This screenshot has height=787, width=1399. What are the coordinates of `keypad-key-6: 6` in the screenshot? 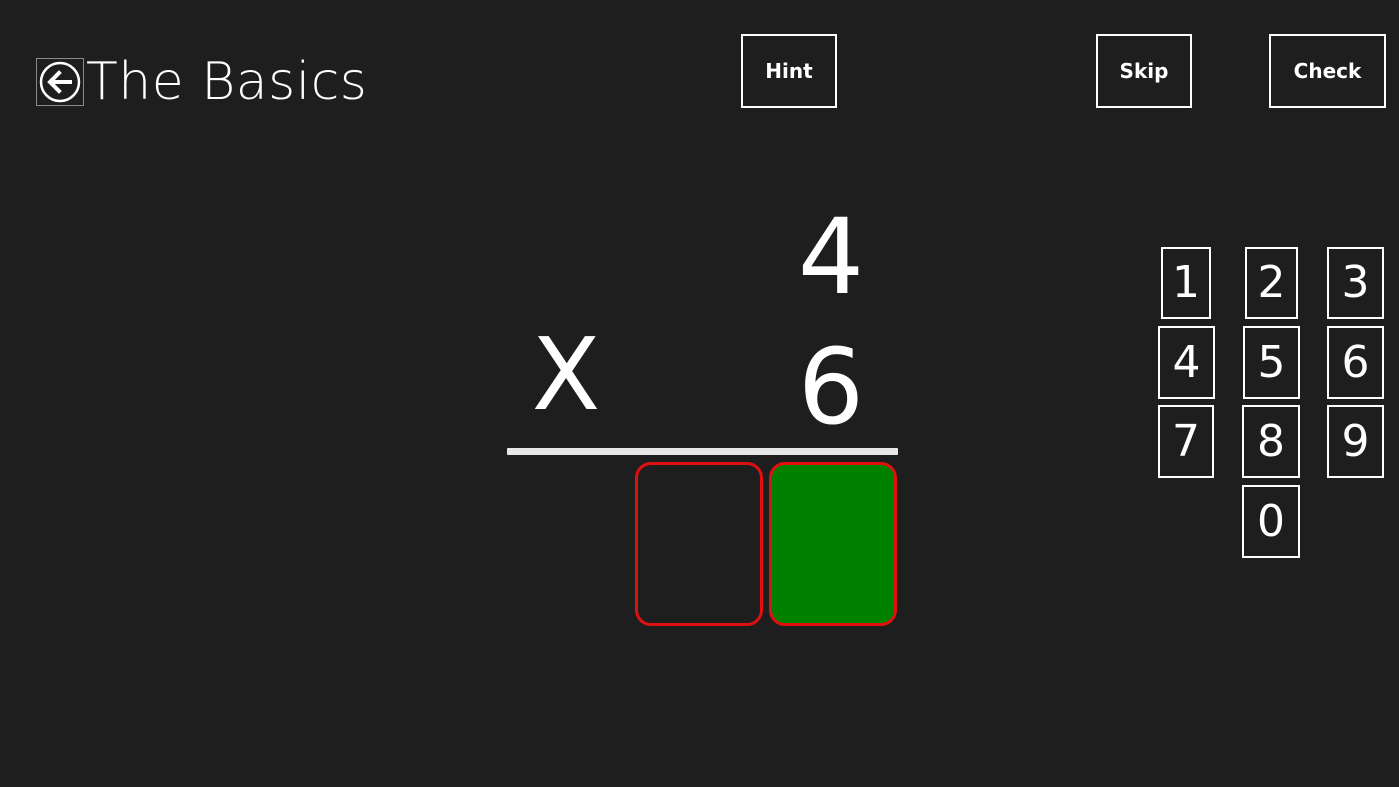 It's located at (1355, 362).